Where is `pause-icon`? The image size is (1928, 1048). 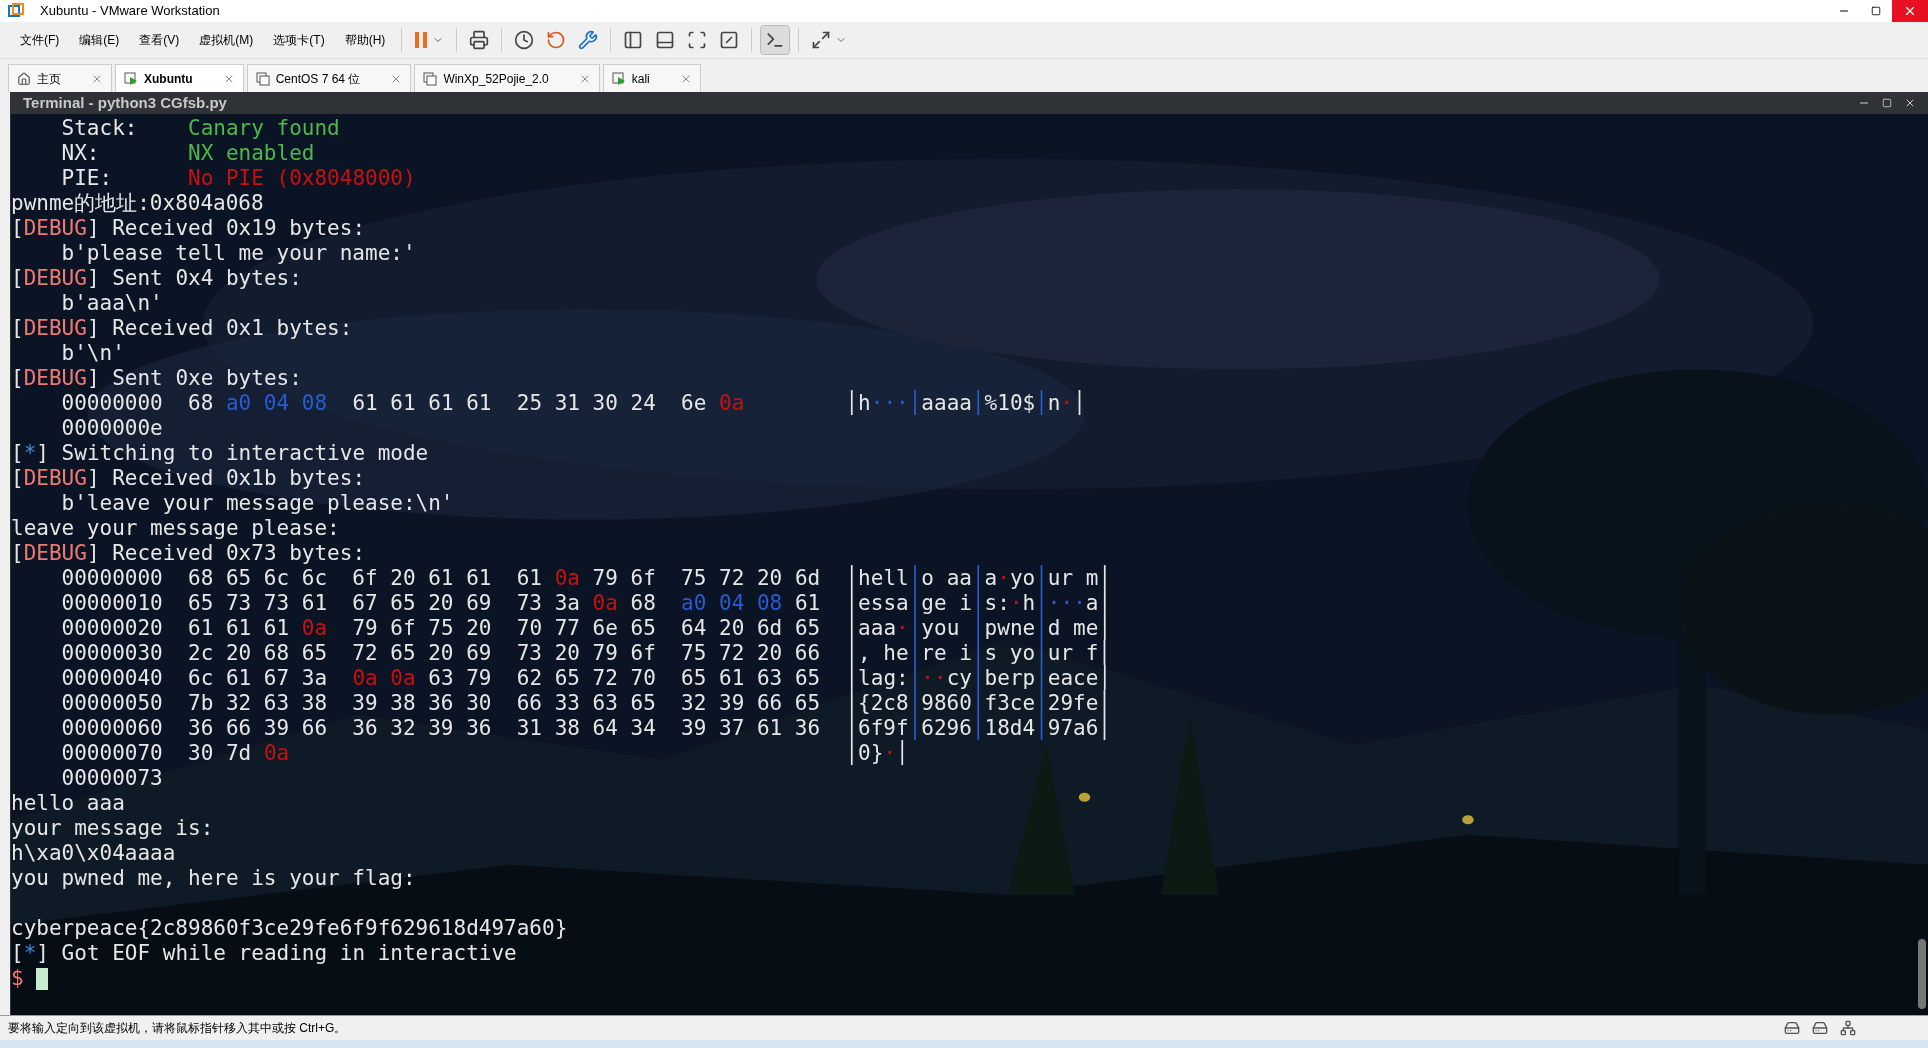 pause-icon is located at coordinates (421, 40).